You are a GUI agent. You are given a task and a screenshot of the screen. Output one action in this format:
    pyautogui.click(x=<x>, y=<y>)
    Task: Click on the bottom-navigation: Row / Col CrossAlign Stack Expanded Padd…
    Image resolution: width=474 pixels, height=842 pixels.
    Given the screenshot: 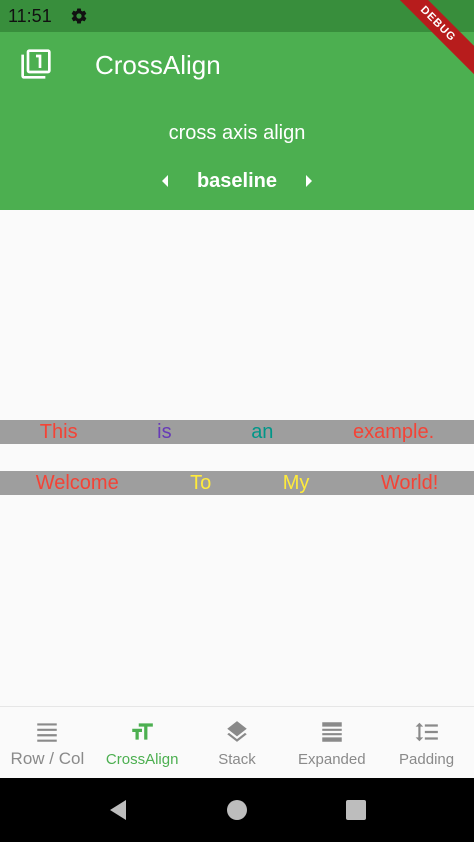 What is the action you would take?
    pyautogui.click(x=237, y=742)
    